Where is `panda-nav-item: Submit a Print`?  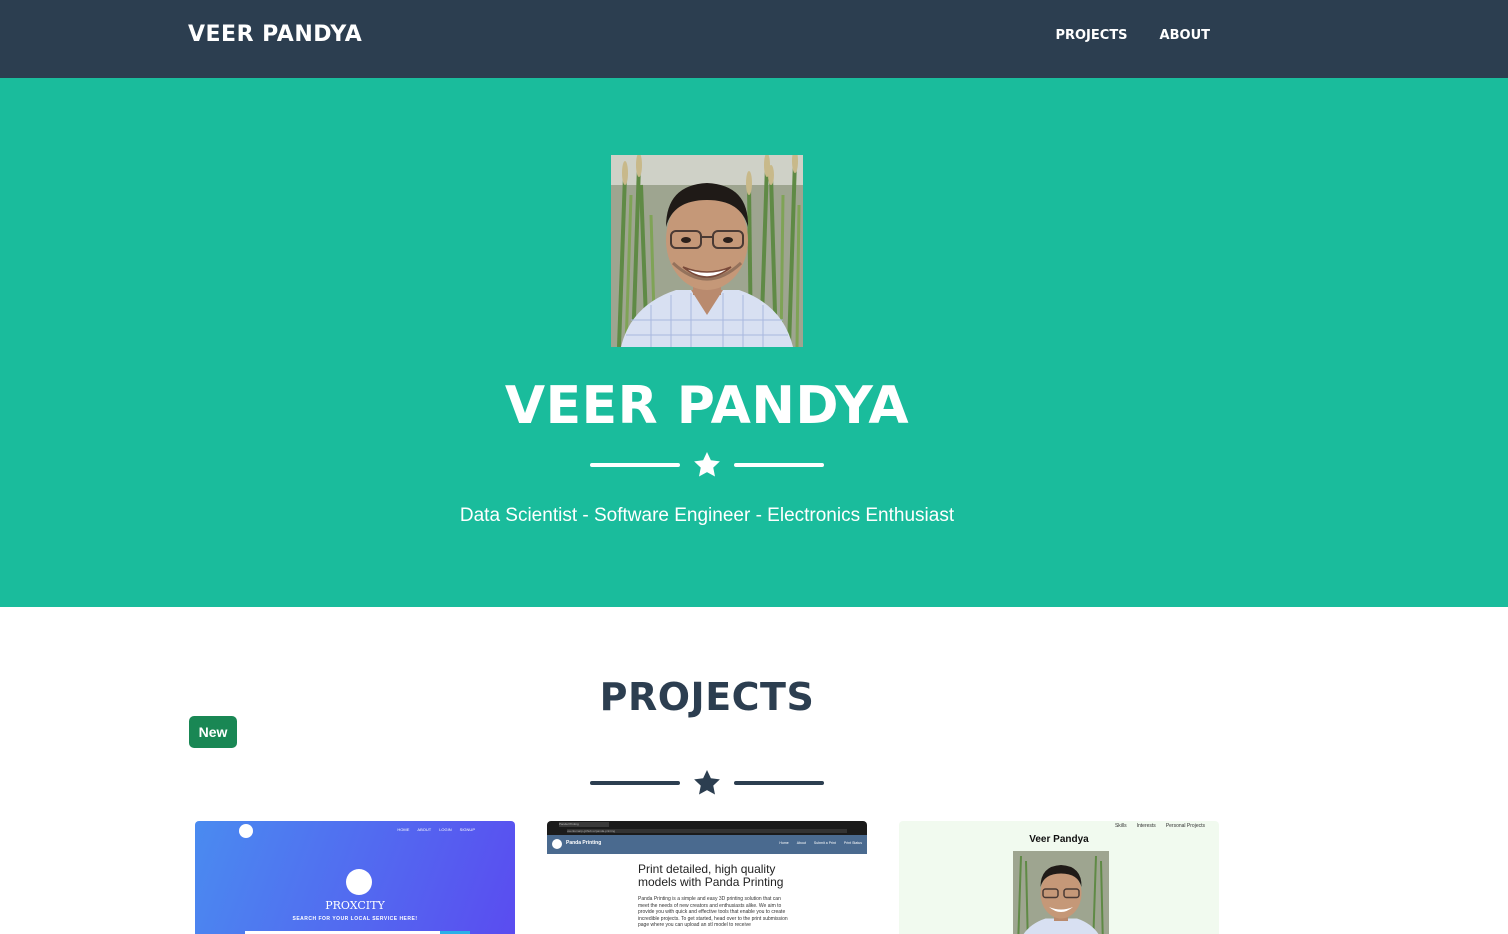 panda-nav-item: Submit a Print is located at coordinates (824, 843).